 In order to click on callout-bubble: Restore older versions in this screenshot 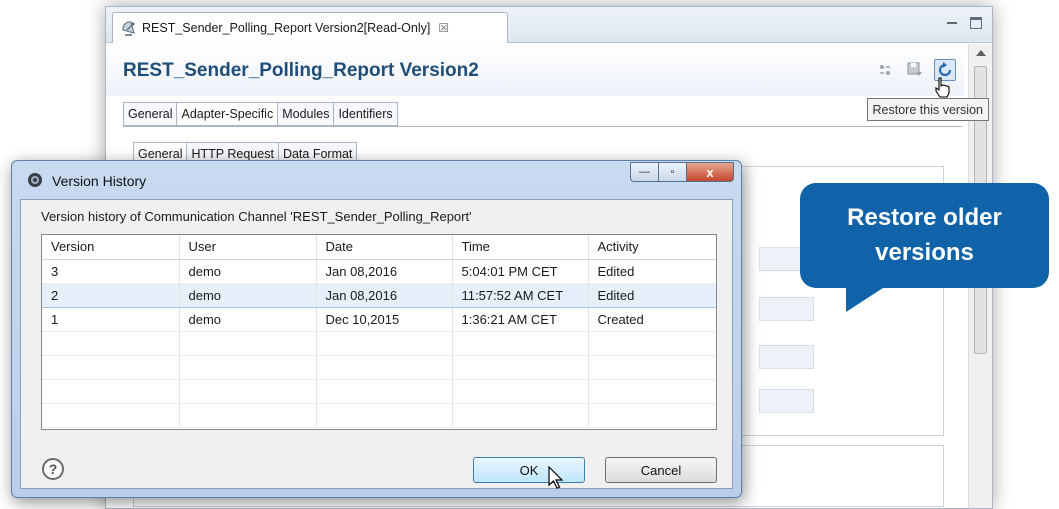, I will do `click(924, 235)`.